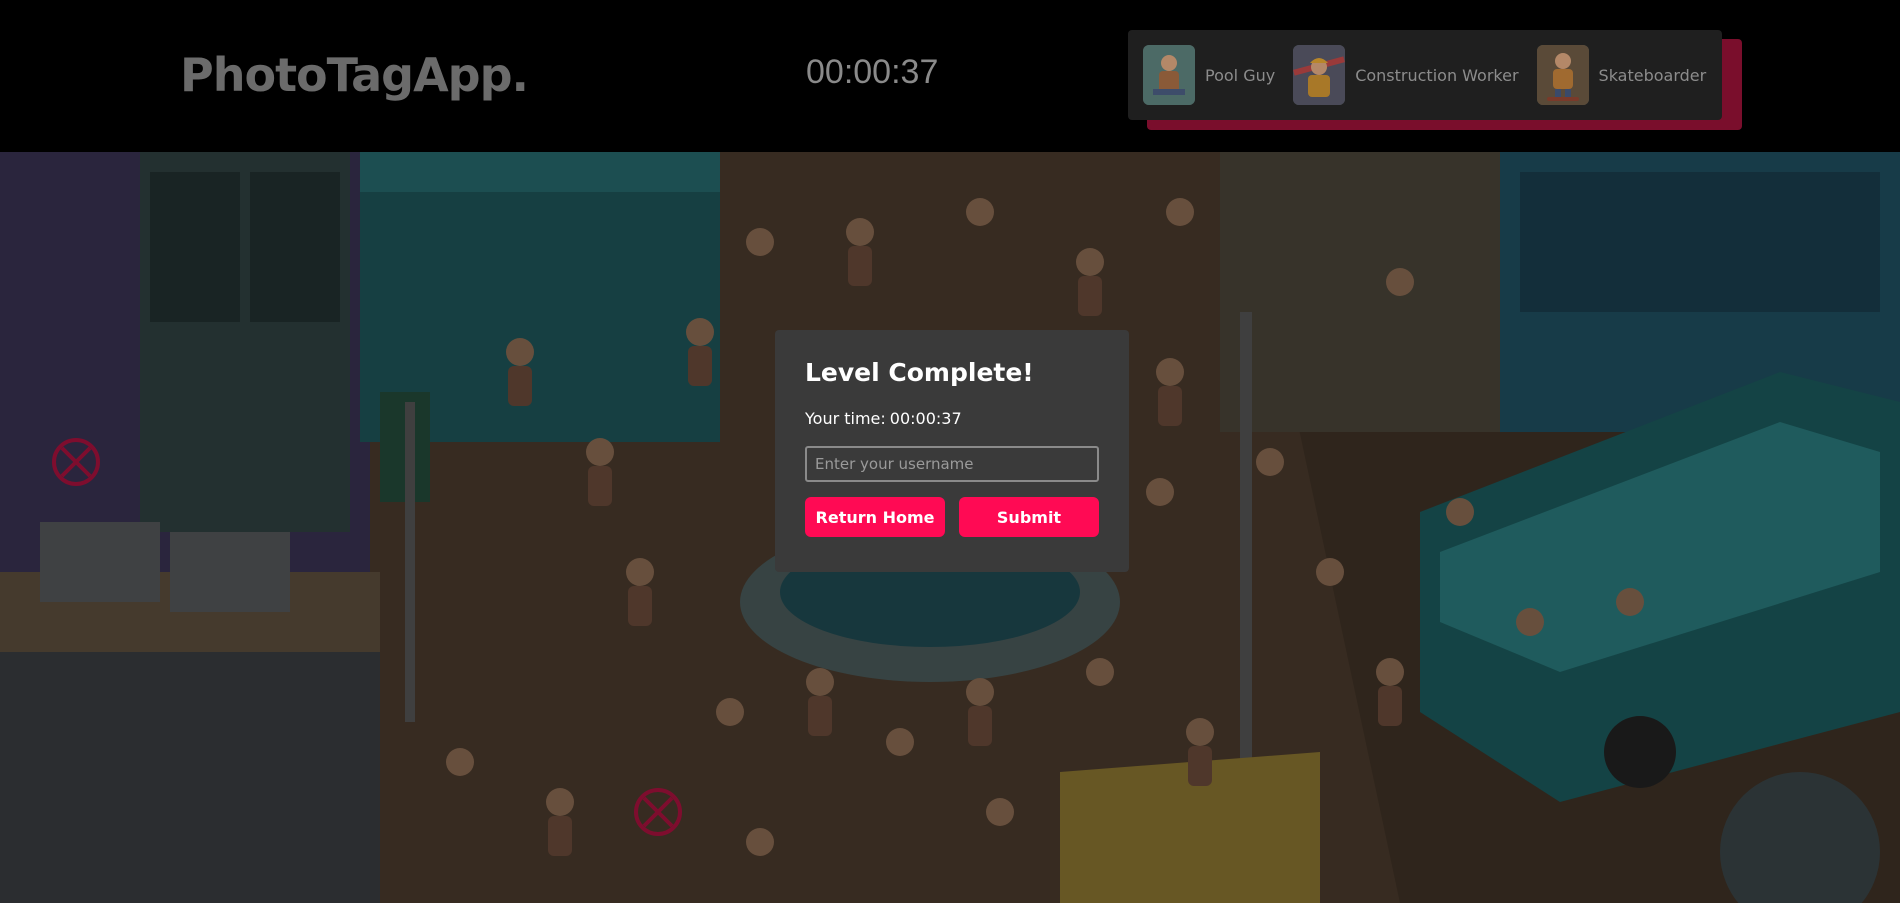  I want to click on construction-worker-thumbnail, so click(1319, 75).